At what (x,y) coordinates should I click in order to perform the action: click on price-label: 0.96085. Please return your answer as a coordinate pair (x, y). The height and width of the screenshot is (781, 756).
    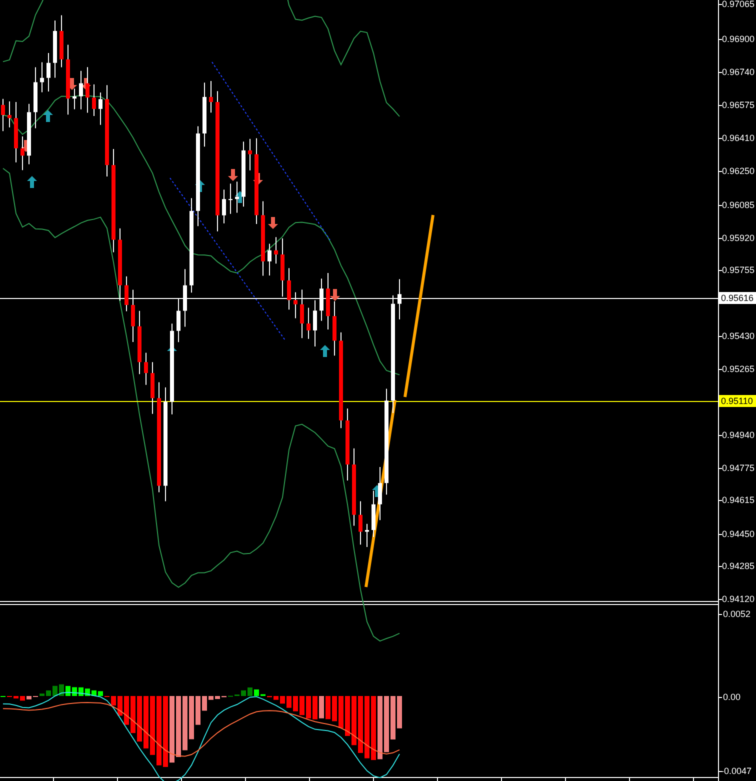
    Looking at the image, I should click on (738, 205).